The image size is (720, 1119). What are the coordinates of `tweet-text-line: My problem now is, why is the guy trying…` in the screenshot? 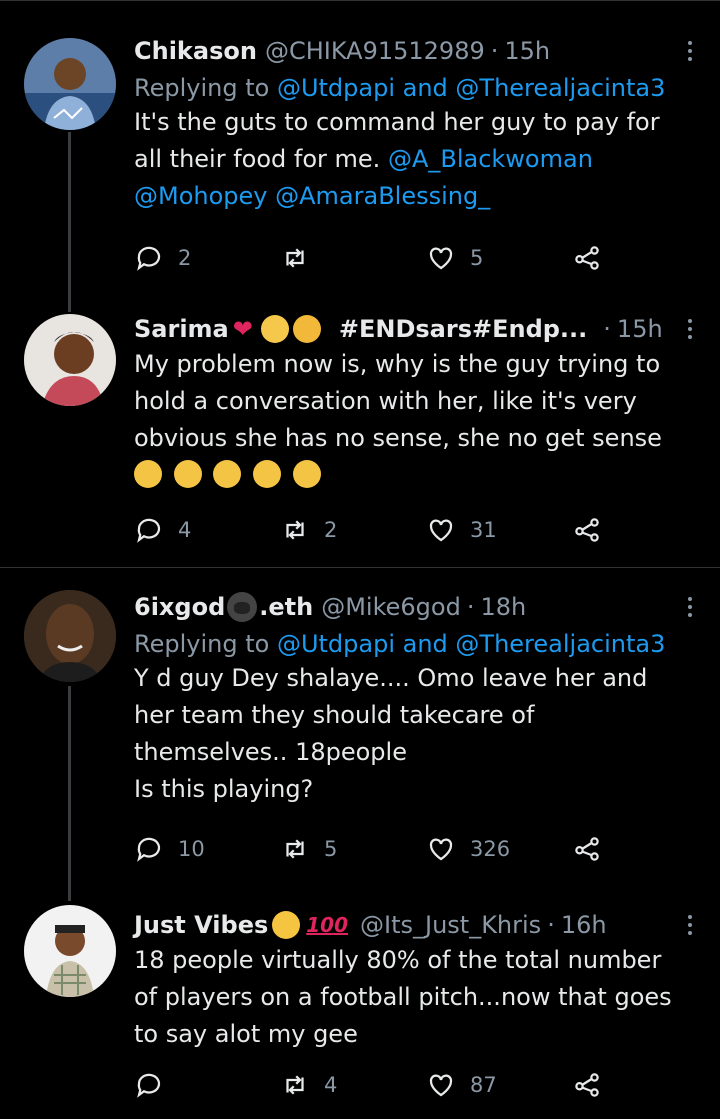 It's located at (397, 364).